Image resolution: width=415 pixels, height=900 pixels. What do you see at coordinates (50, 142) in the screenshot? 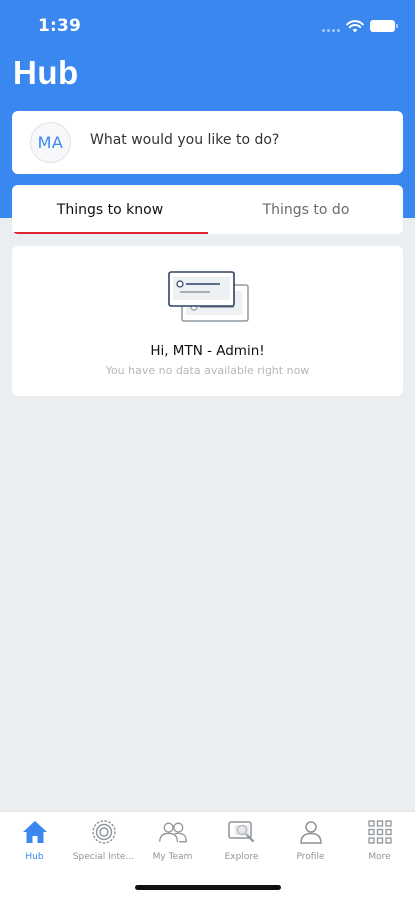
I see `avatar: MA` at bounding box center [50, 142].